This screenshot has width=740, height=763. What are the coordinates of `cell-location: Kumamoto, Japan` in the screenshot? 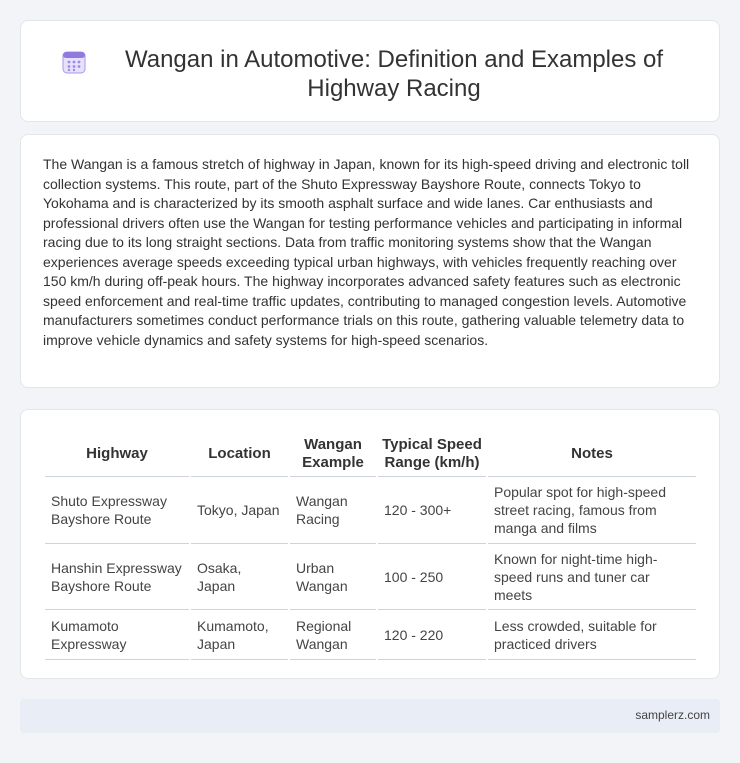 It's located at (239, 635).